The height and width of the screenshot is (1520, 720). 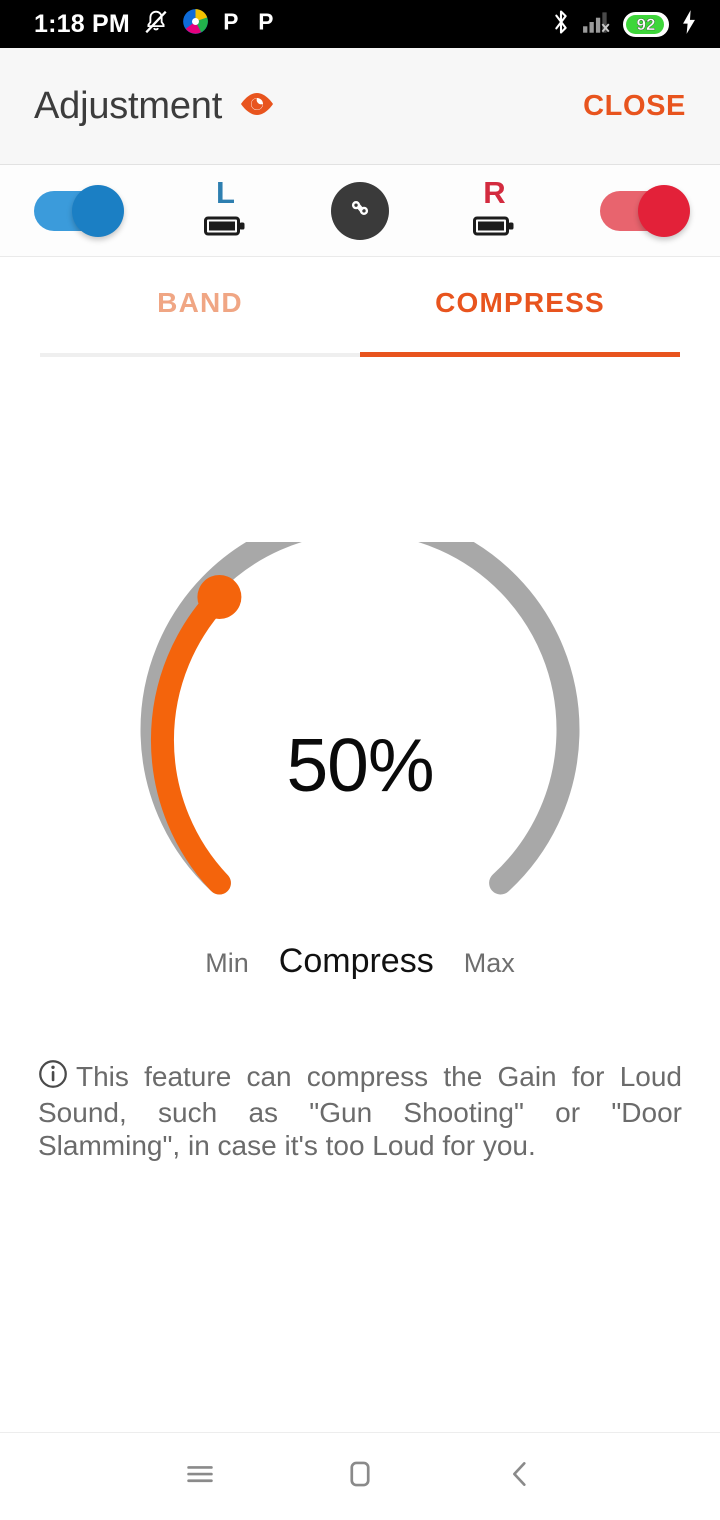 What do you see at coordinates (597, 24) in the screenshot?
I see `signal-no-sim-icon` at bounding box center [597, 24].